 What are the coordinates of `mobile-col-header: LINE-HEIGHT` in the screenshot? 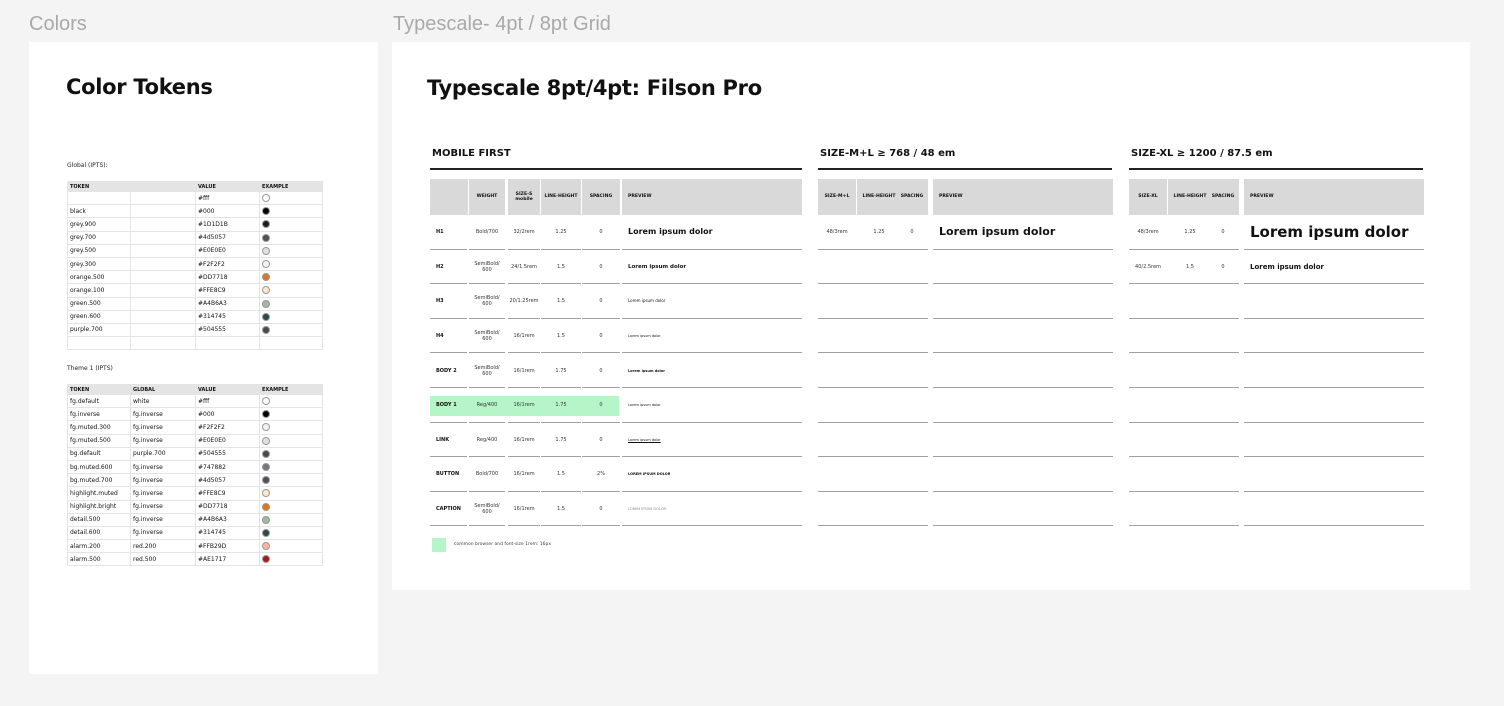 It's located at (561, 197).